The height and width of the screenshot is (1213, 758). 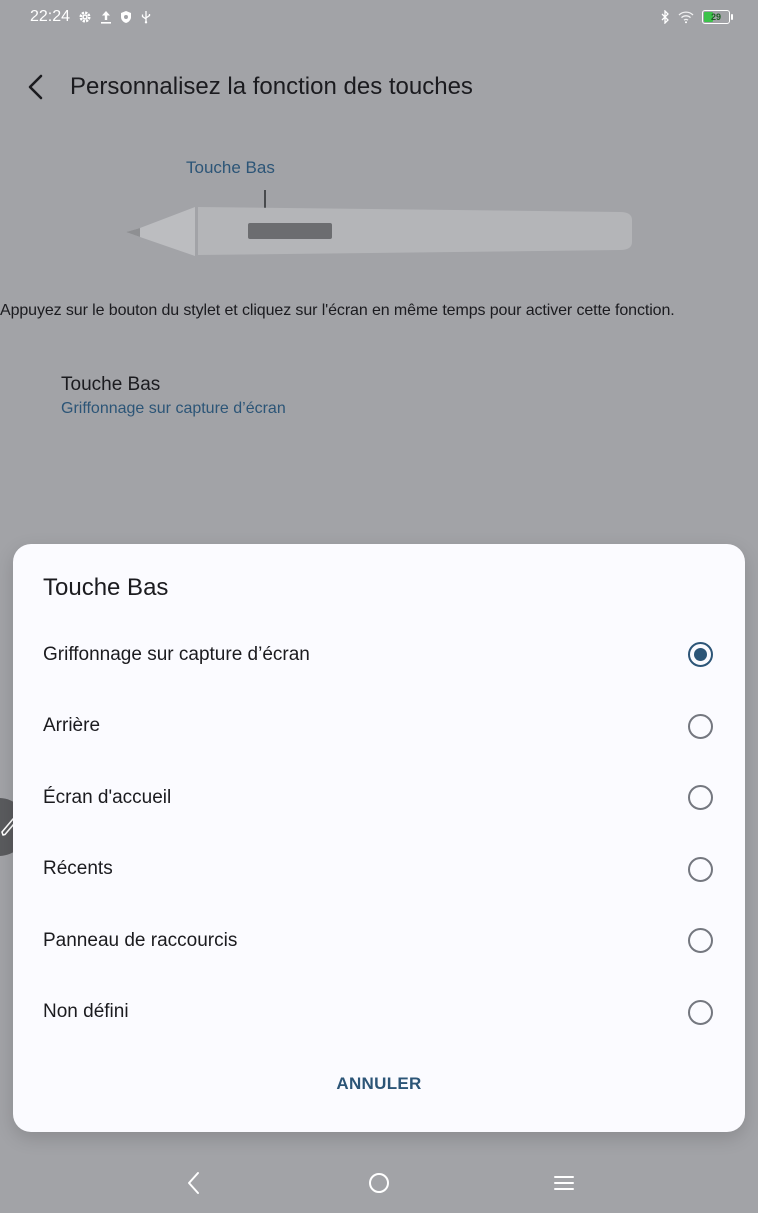 What do you see at coordinates (176, 654) in the screenshot?
I see `option-label: Griffonnage sur capture d’écran` at bounding box center [176, 654].